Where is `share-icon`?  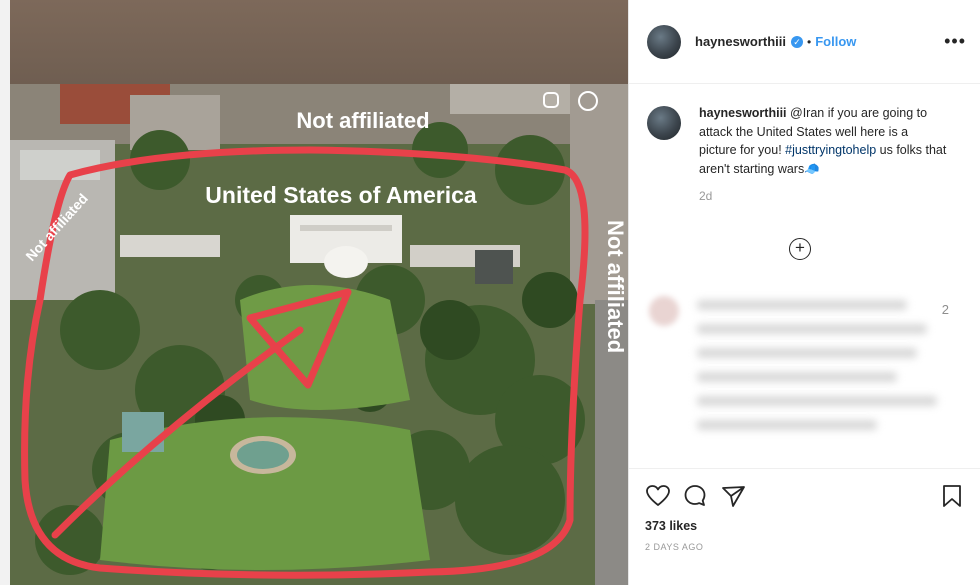 share-icon is located at coordinates (734, 496).